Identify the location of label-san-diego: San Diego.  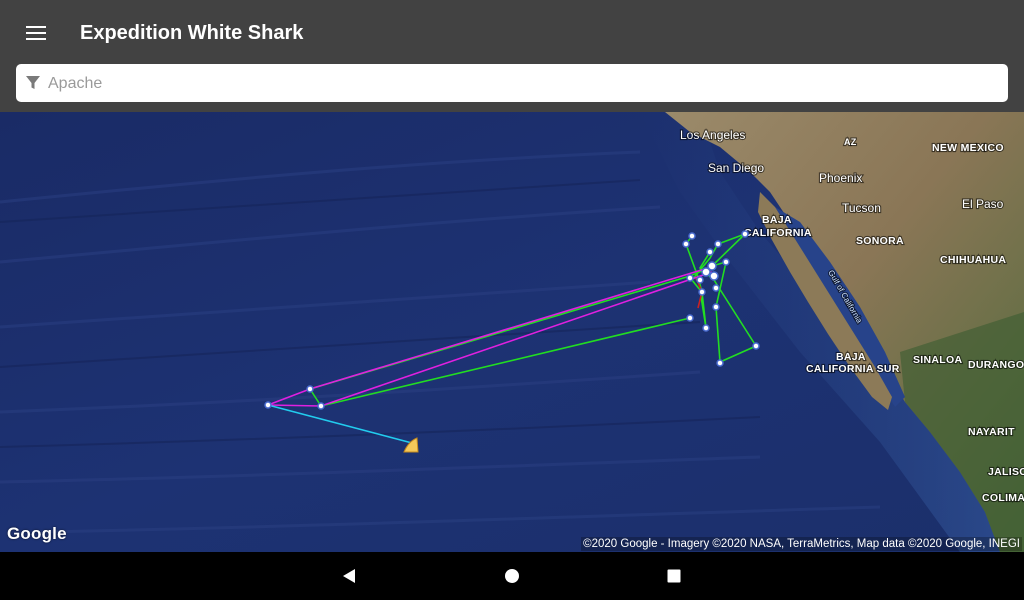
(736, 168).